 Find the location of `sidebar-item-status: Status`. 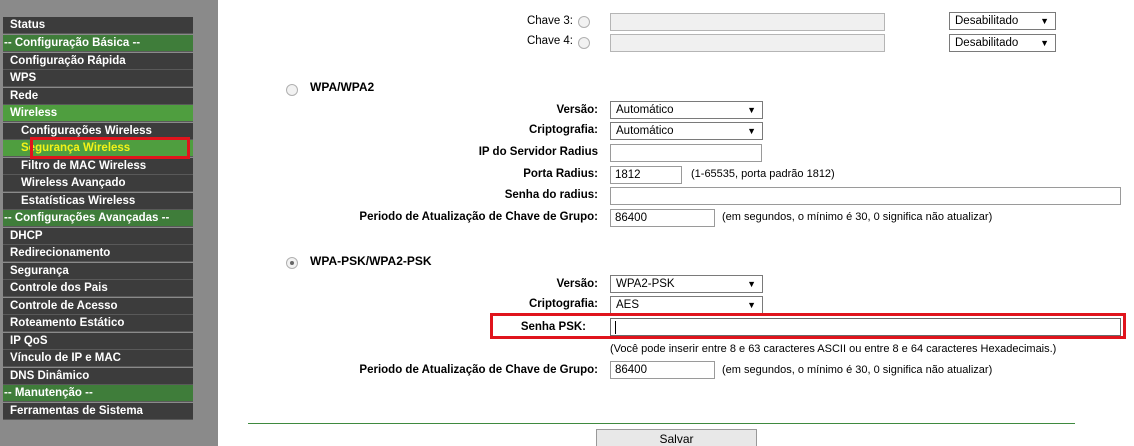

sidebar-item-status: Status is located at coordinates (98, 25).